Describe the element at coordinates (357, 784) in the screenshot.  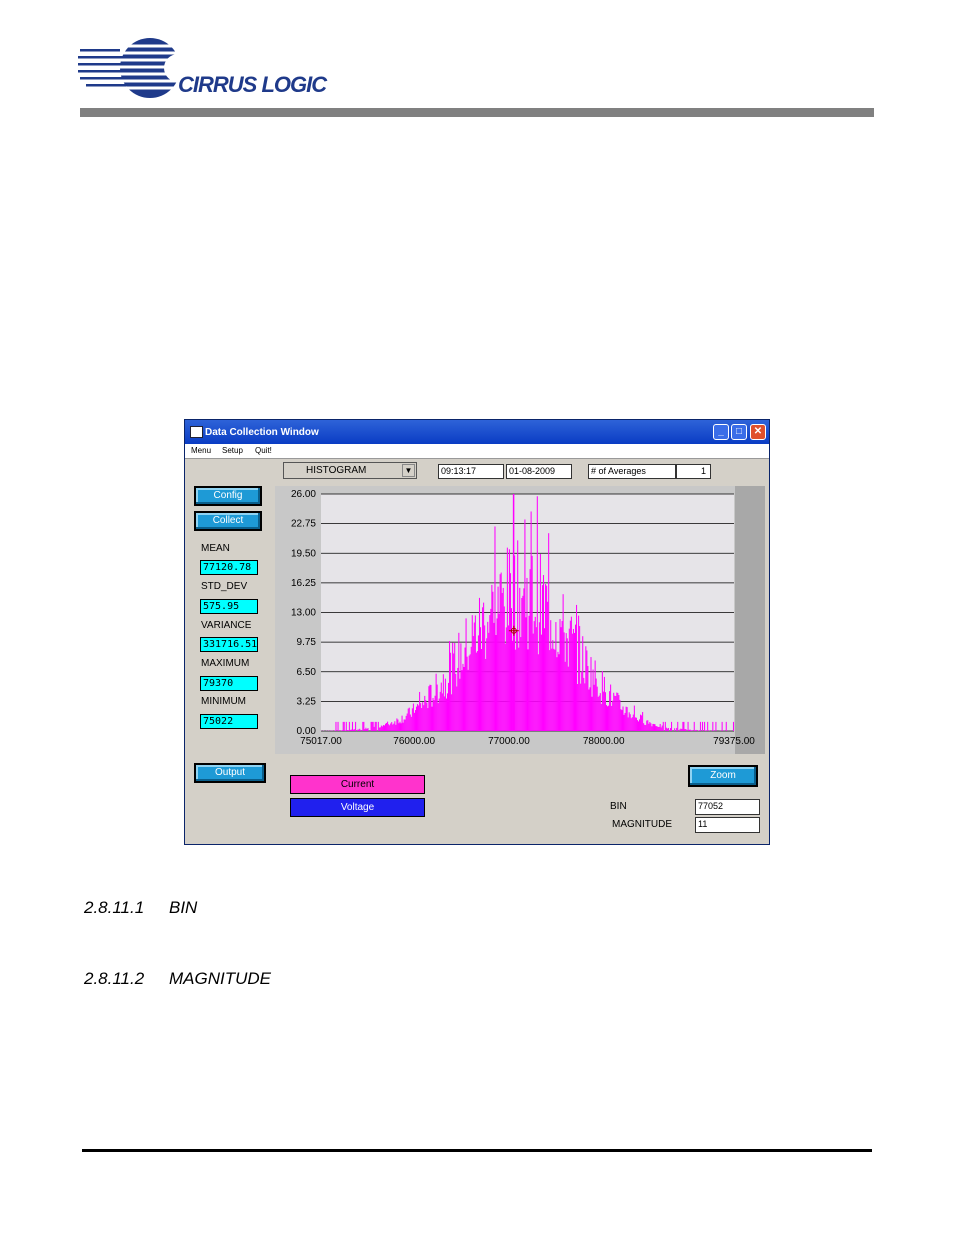
I see `current-channel-button: Current` at that location.